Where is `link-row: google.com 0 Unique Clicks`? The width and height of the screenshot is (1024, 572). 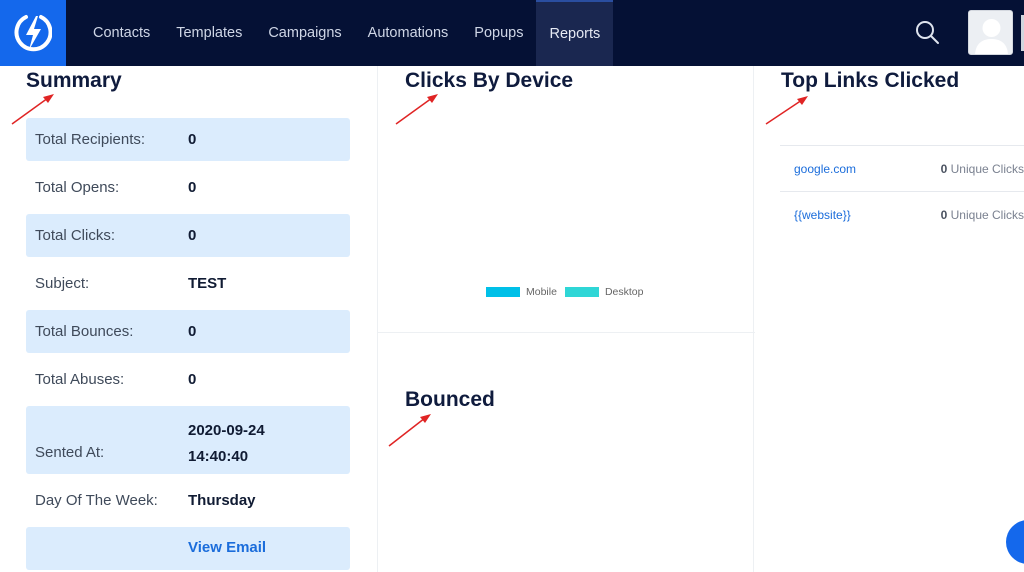
link-row: google.com 0 Unique Clicks is located at coordinates (902, 169).